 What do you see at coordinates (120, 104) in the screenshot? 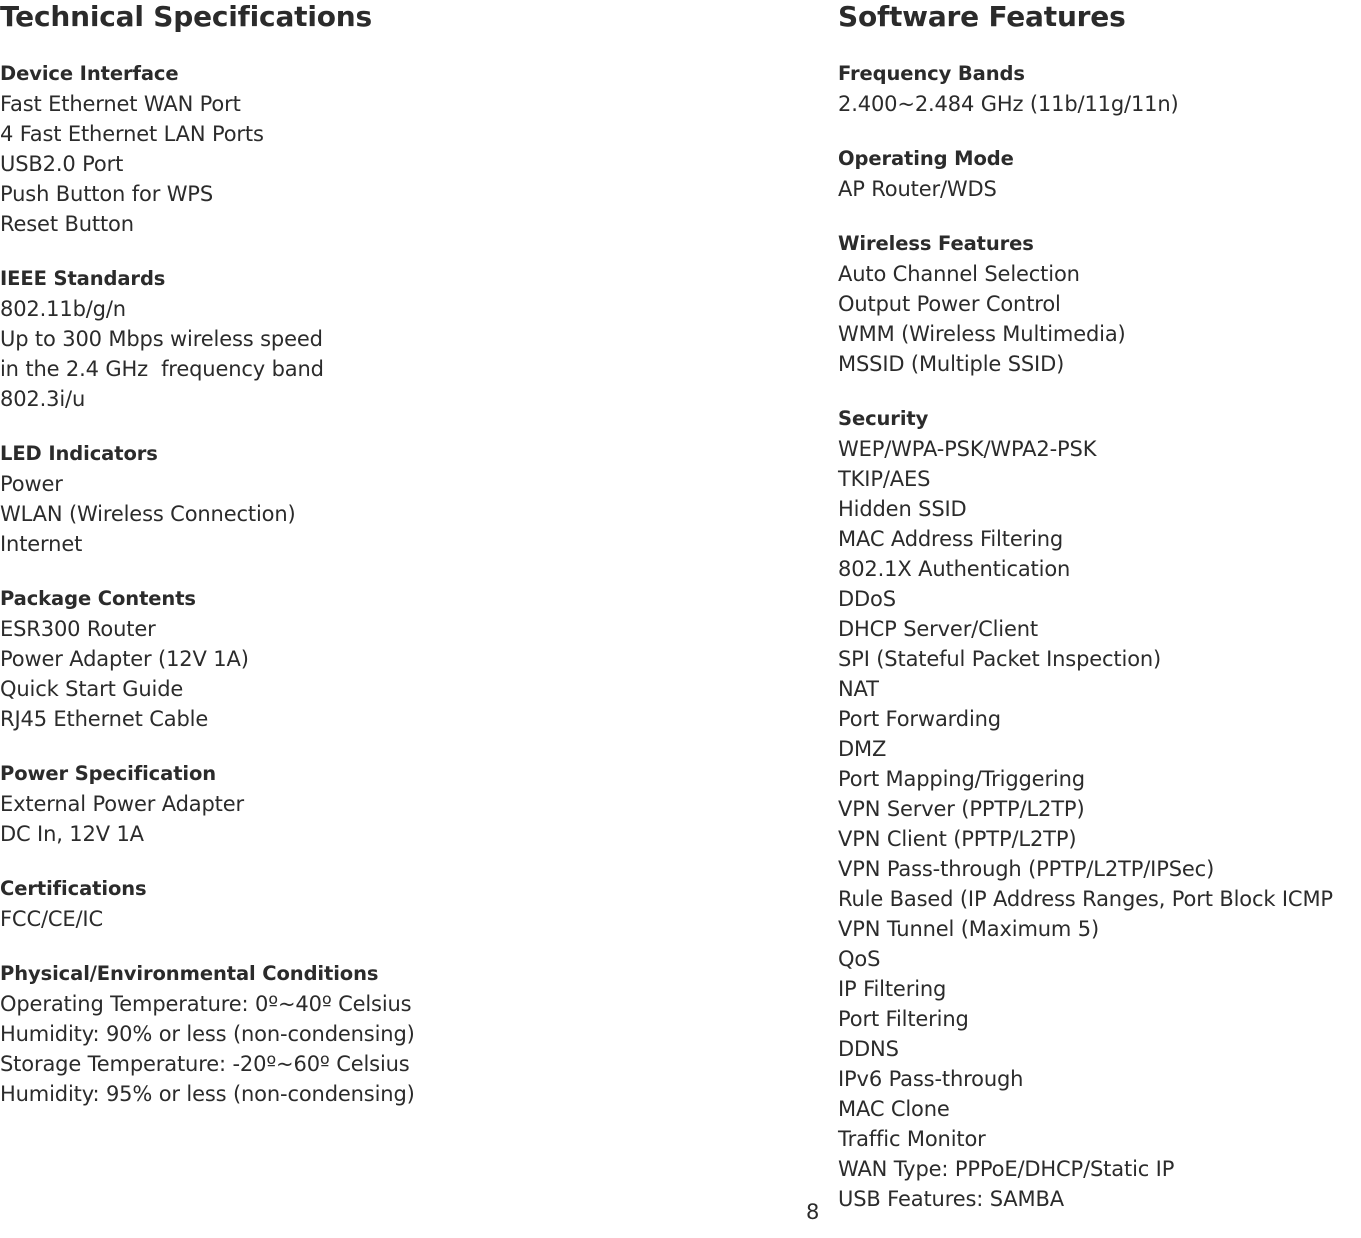
I see `spec-line: Fast Ethernet WAN Port` at bounding box center [120, 104].